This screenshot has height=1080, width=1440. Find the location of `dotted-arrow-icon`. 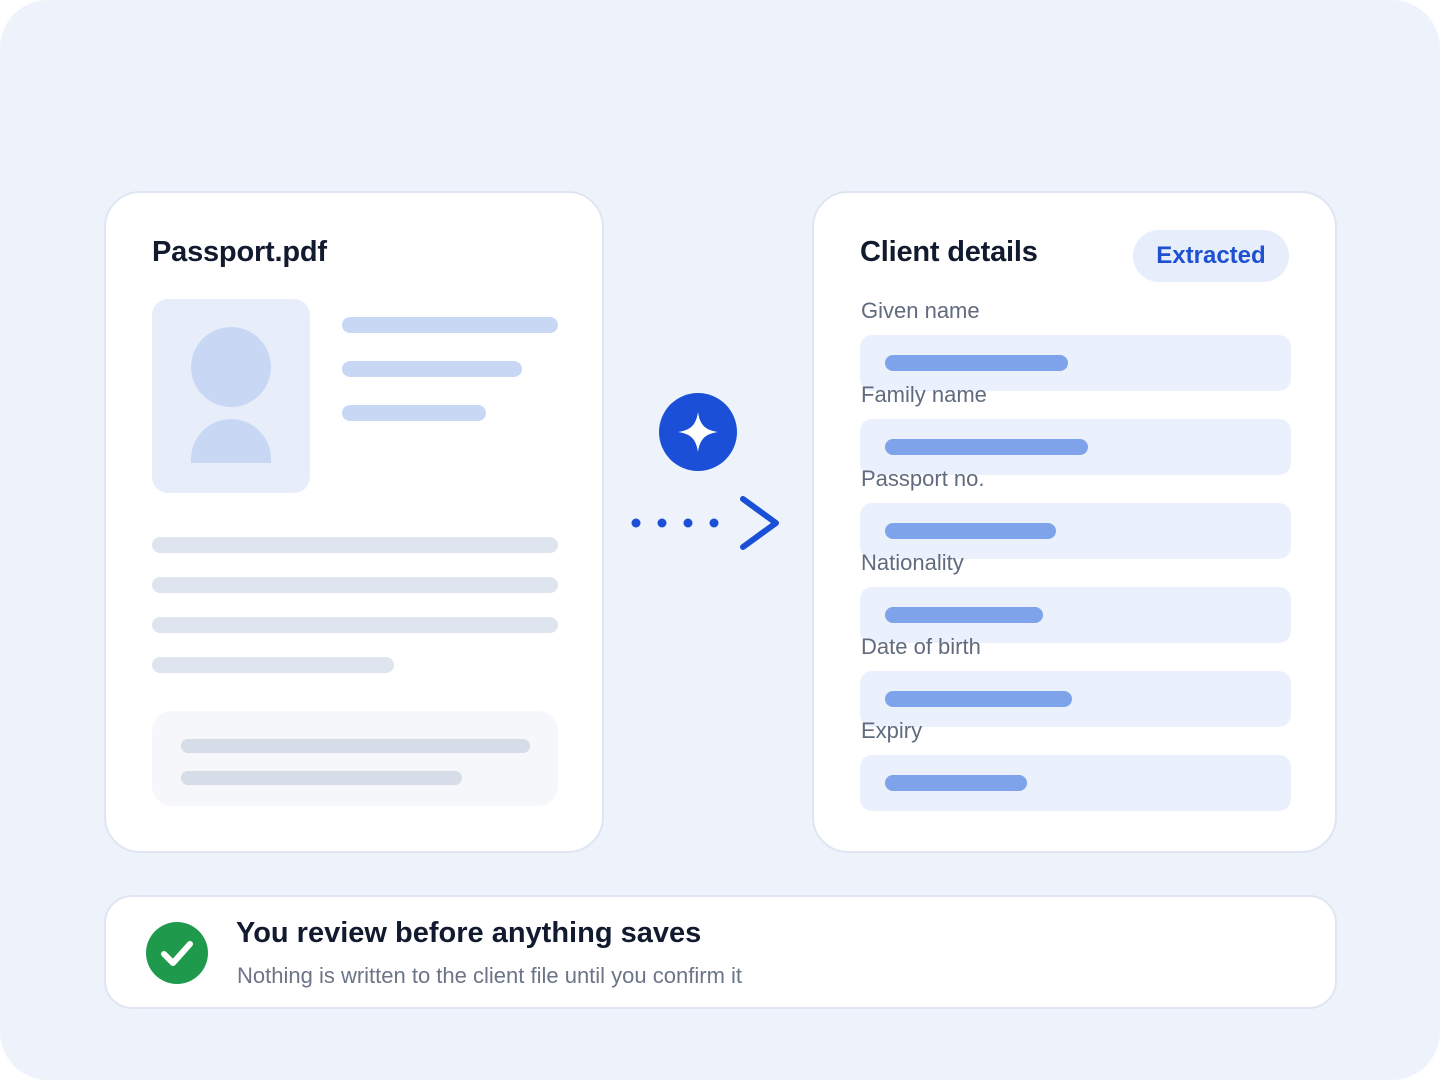

dotted-arrow-icon is located at coordinates (705, 523).